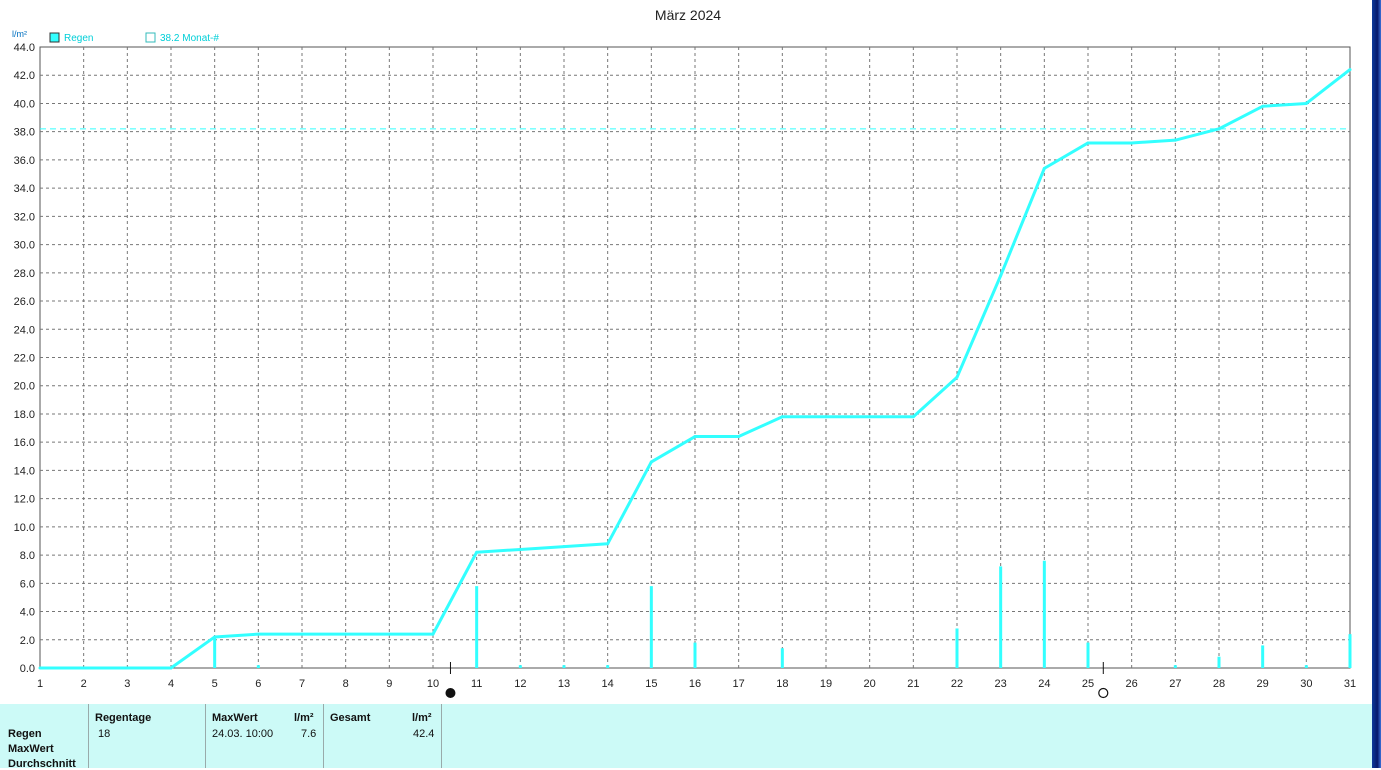  Describe the element at coordinates (24, 302) in the screenshot. I see `y-tick-label: 26.0` at that location.